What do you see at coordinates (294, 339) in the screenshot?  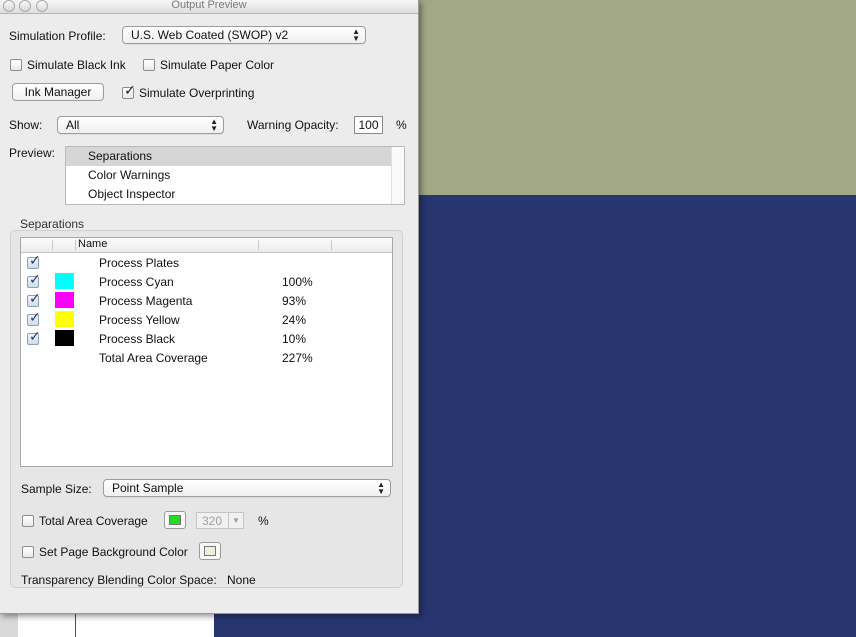 I see `separation-value: 10%` at bounding box center [294, 339].